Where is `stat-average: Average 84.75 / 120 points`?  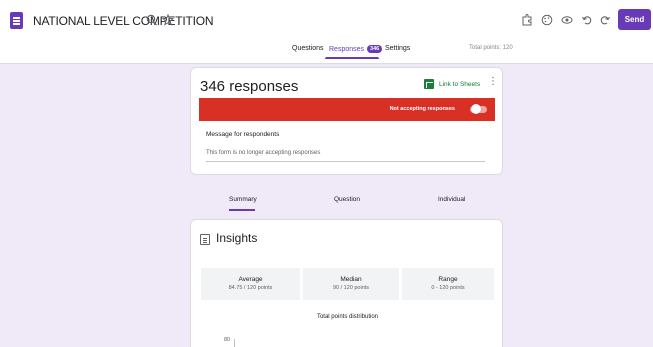 stat-average: Average 84.75 / 120 points is located at coordinates (250, 284).